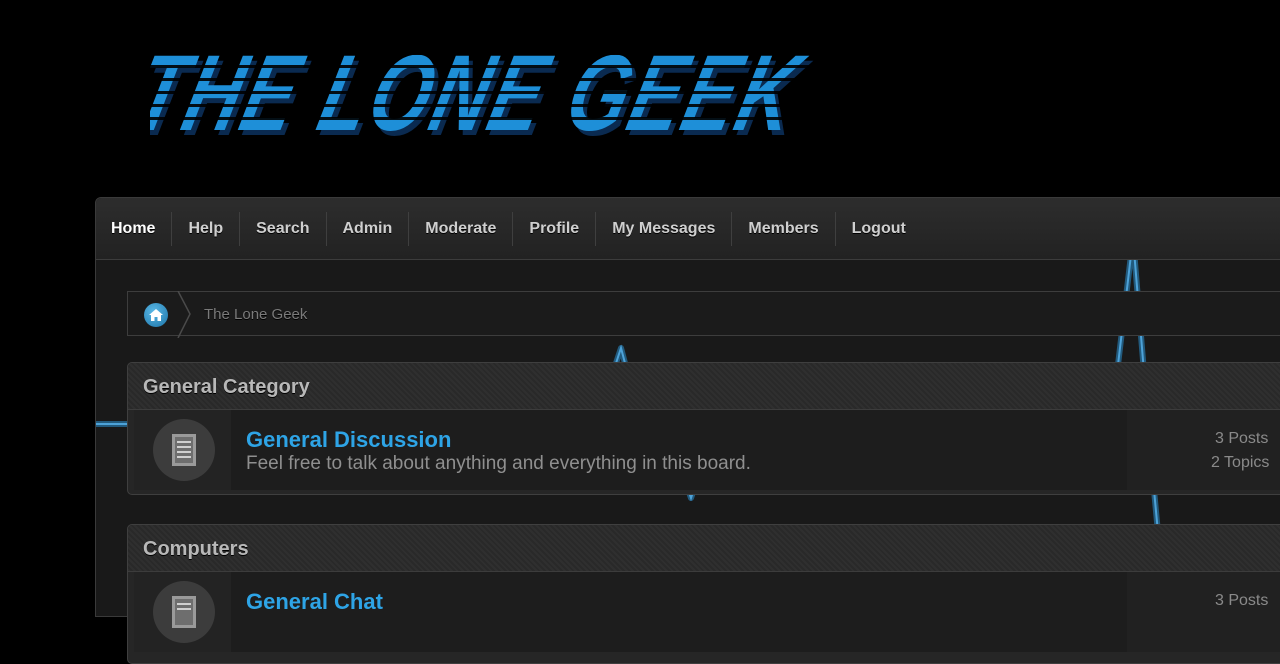  What do you see at coordinates (137, 229) in the screenshot?
I see `nav-home: Home` at bounding box center [137, 229].